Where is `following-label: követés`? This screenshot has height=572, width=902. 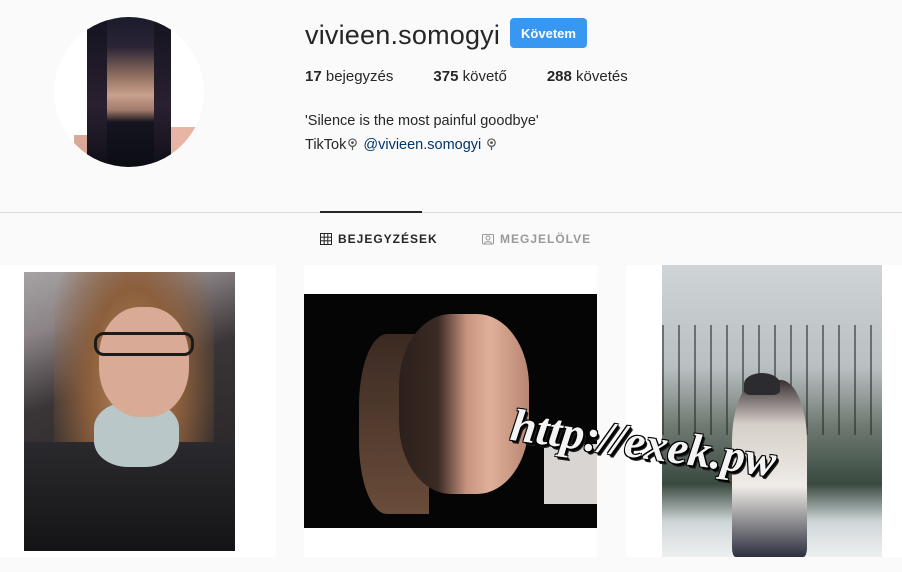 following-label: követés is located at coordinates (602, 76).